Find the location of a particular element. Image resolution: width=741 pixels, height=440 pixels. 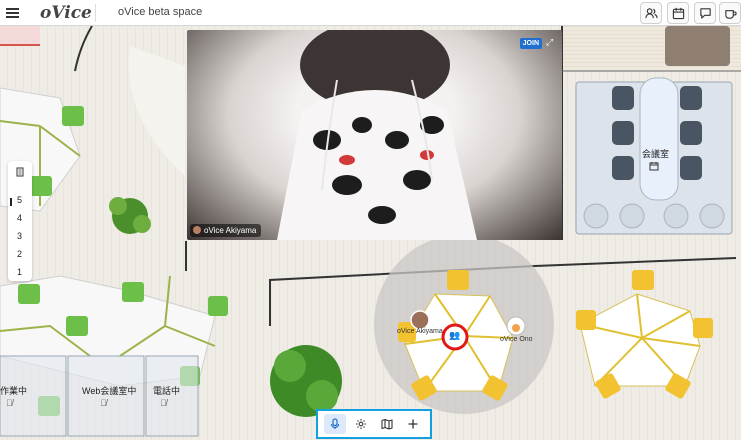

video-participant-name: oVice Akiyama is located at coordinates (226, 230).